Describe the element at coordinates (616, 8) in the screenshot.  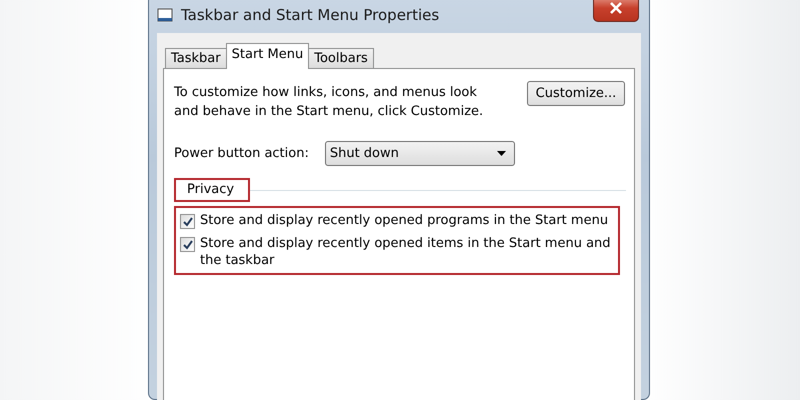
I see `close-icon` at that location.